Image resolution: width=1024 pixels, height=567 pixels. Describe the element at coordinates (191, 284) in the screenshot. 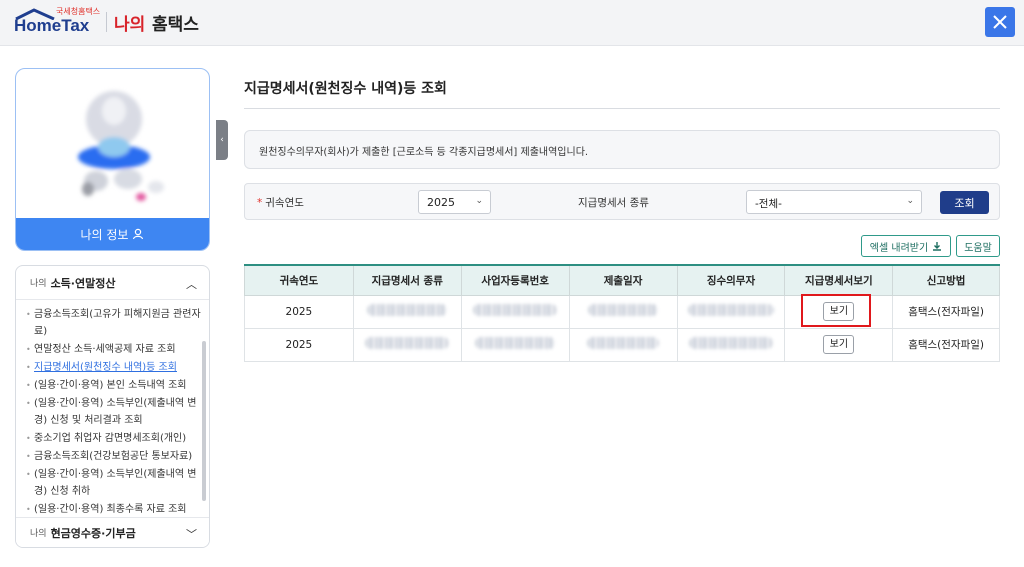

I see `chevron-up-icon: ︿` at that location.